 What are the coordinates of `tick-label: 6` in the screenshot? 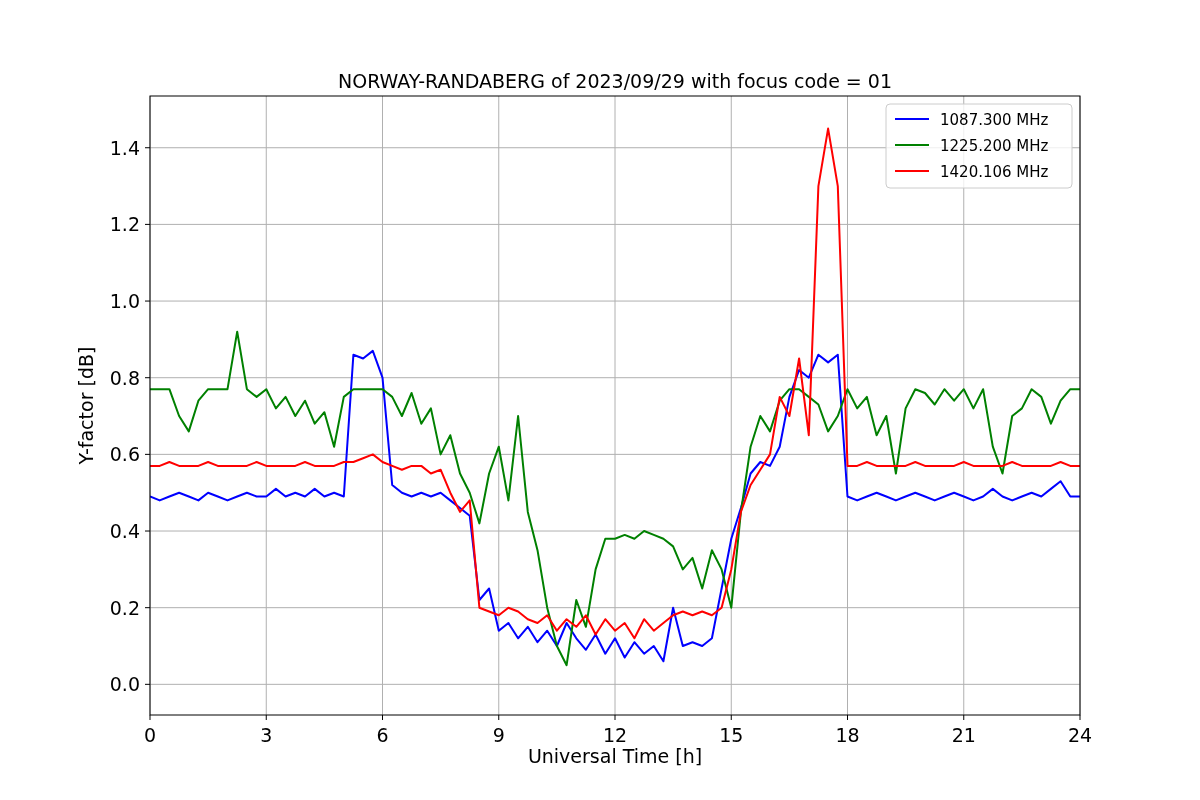 It's located at (382, 735).